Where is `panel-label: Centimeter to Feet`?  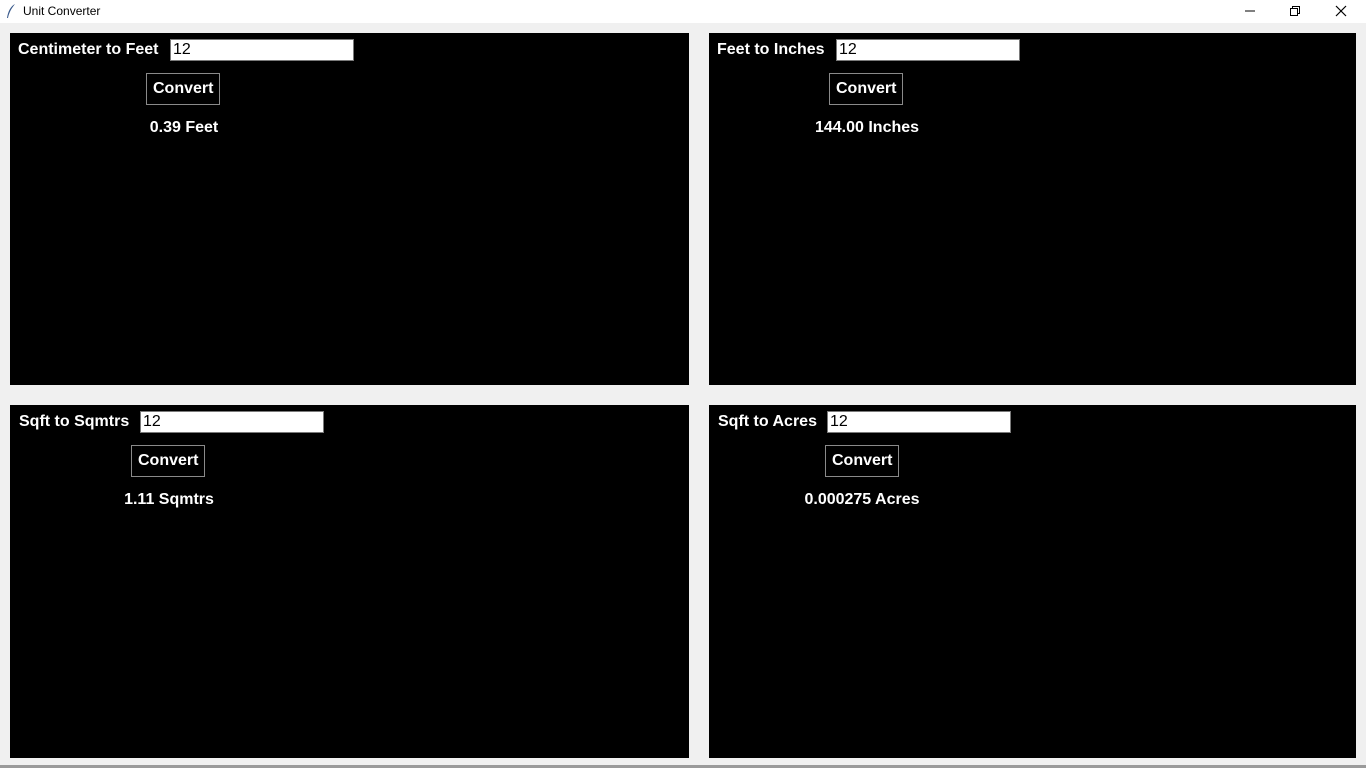 panel-label: Centimeter to Feet is located at coordinates (88, 49).